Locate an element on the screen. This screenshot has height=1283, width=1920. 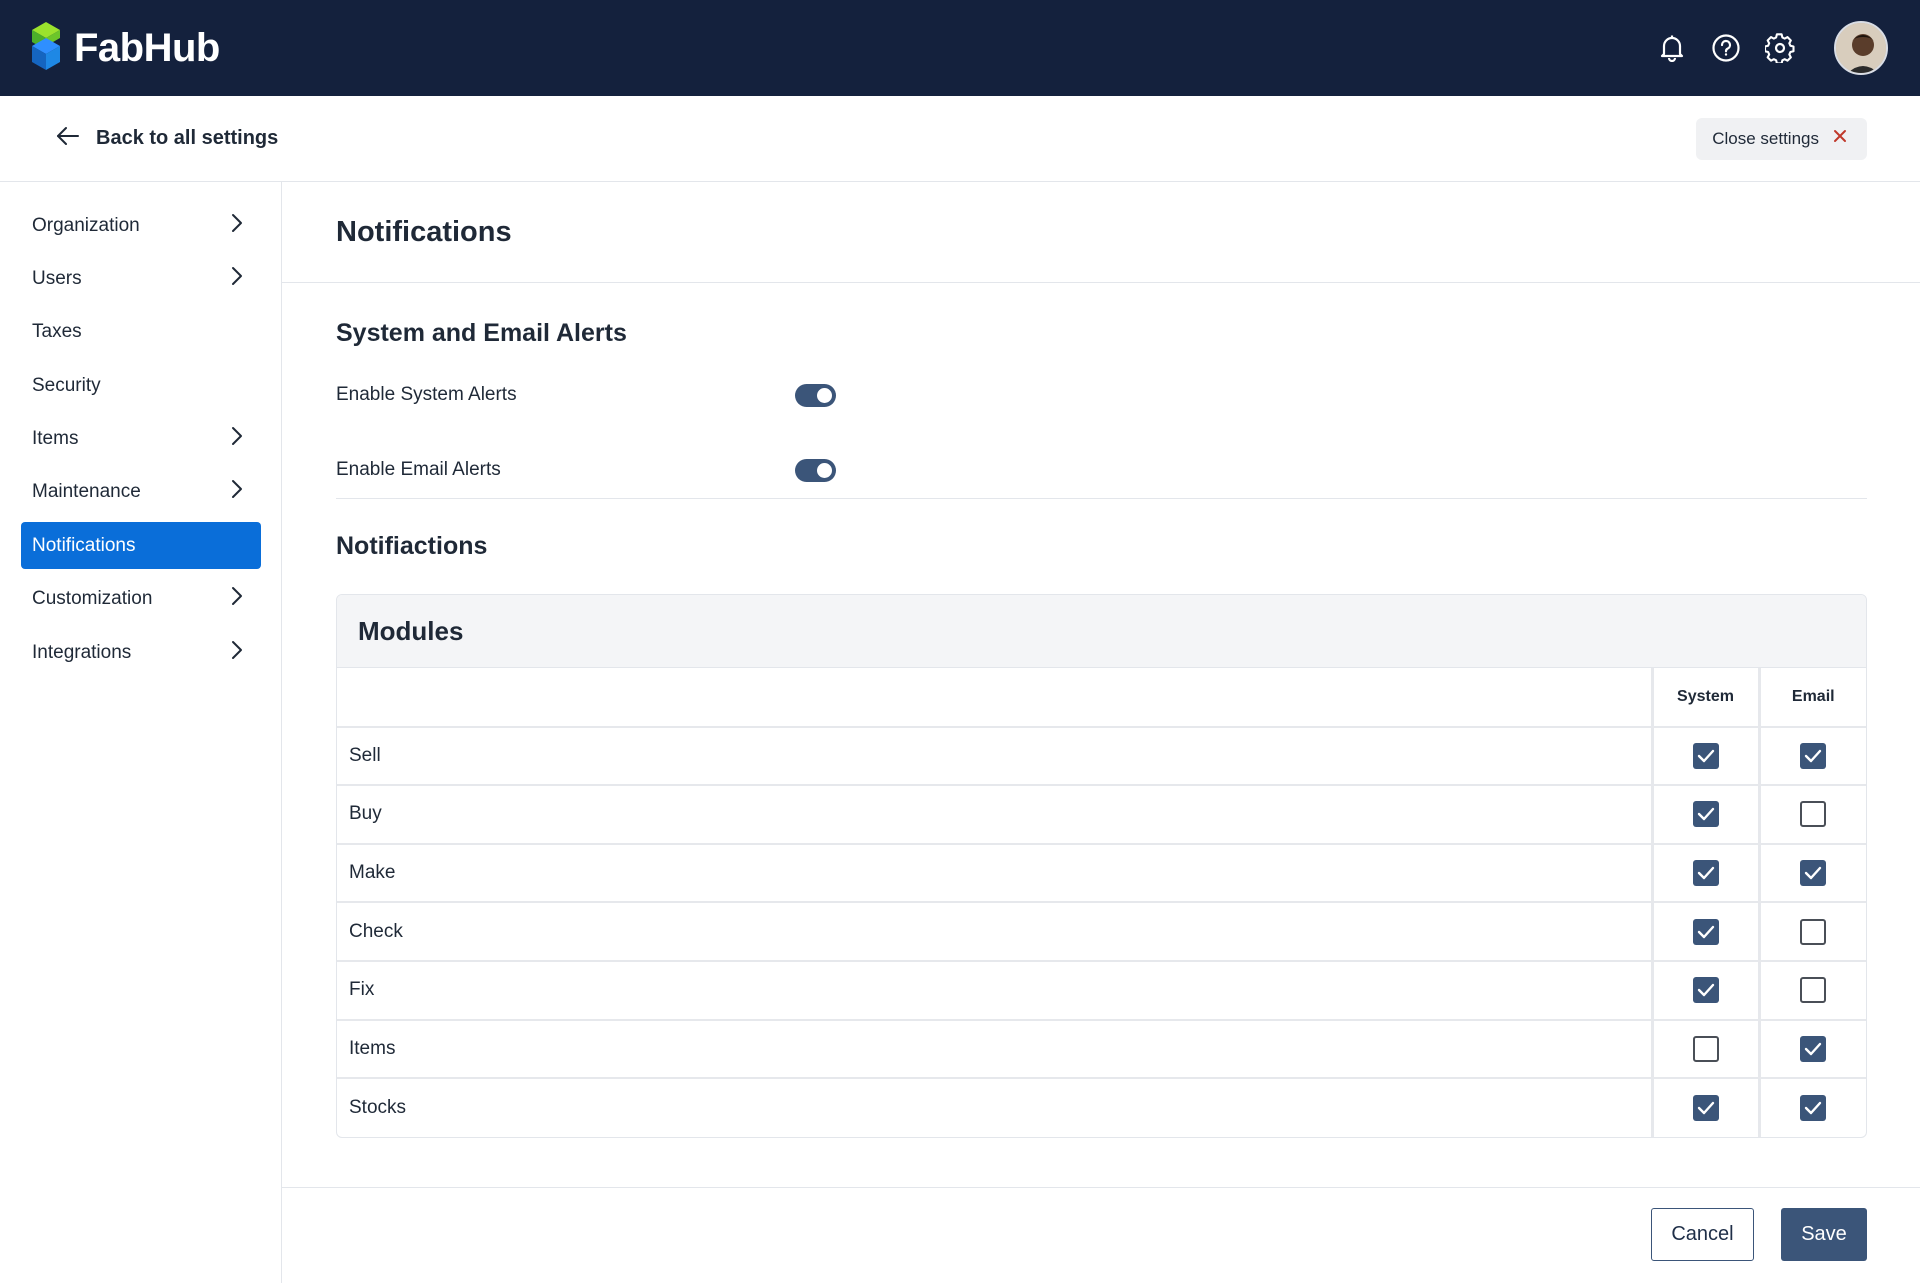
sidebar-item-label: Integrations is located at coordinates (82, 652).